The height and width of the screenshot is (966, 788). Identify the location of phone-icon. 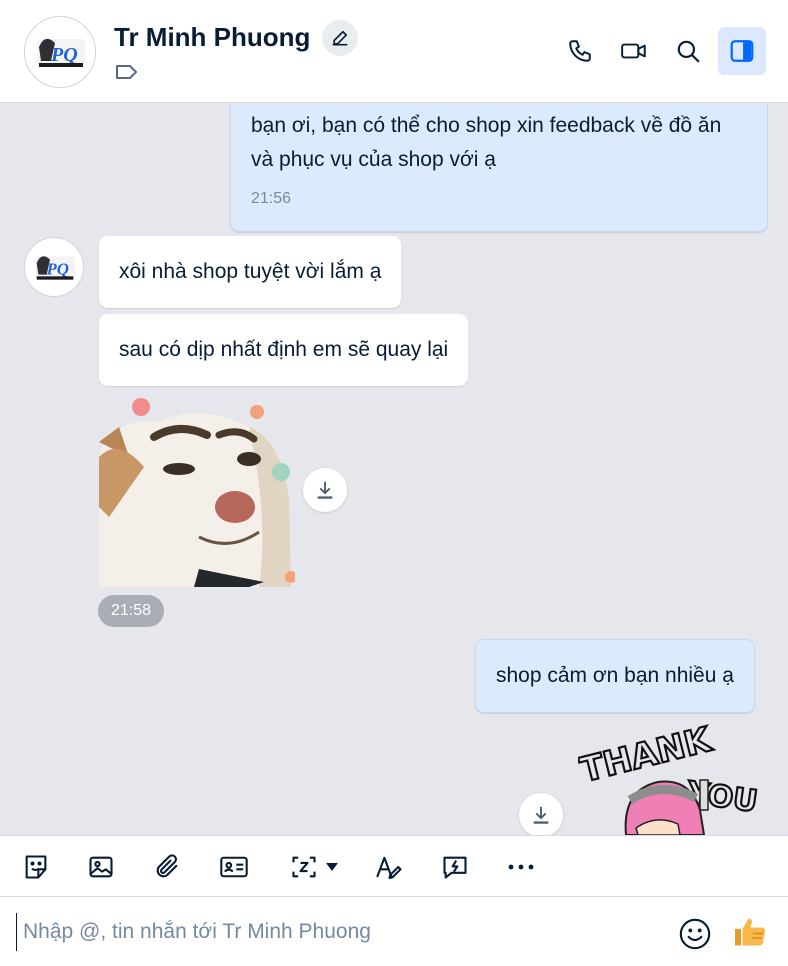
(580, 51).